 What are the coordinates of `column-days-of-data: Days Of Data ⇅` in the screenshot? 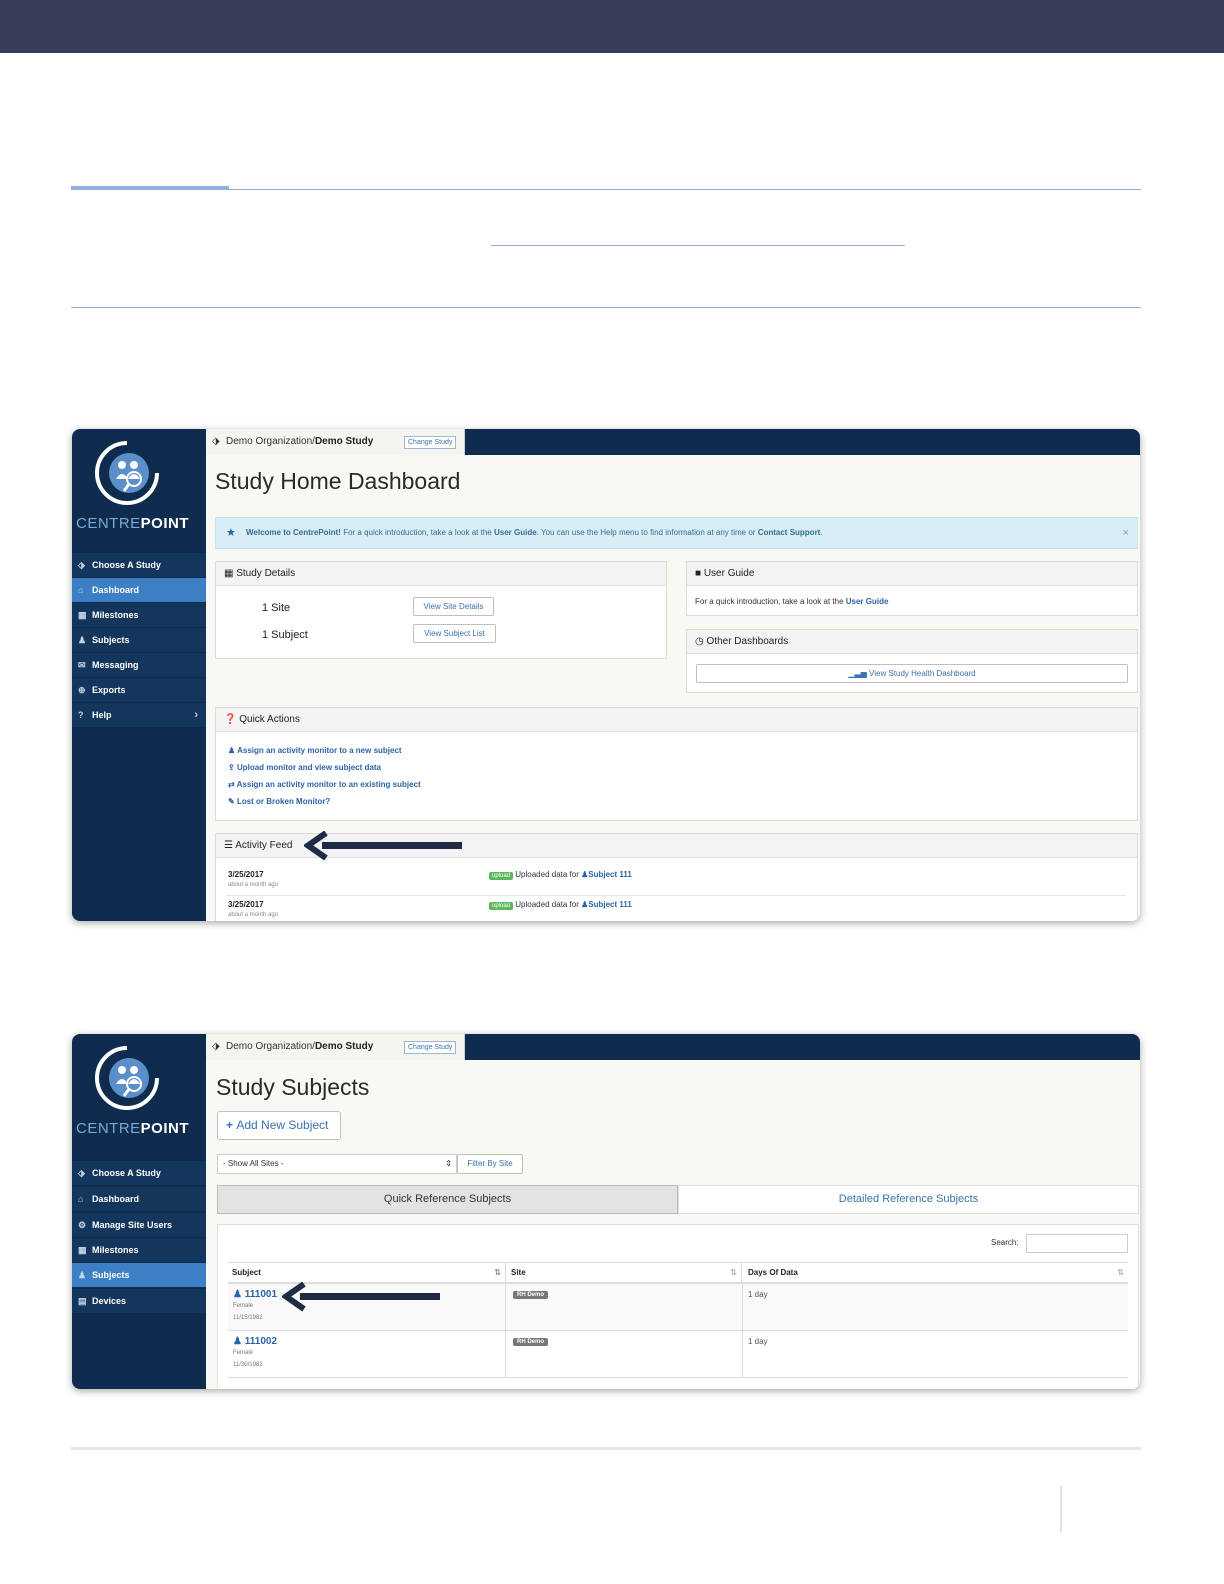 It's located at (935, 1273).